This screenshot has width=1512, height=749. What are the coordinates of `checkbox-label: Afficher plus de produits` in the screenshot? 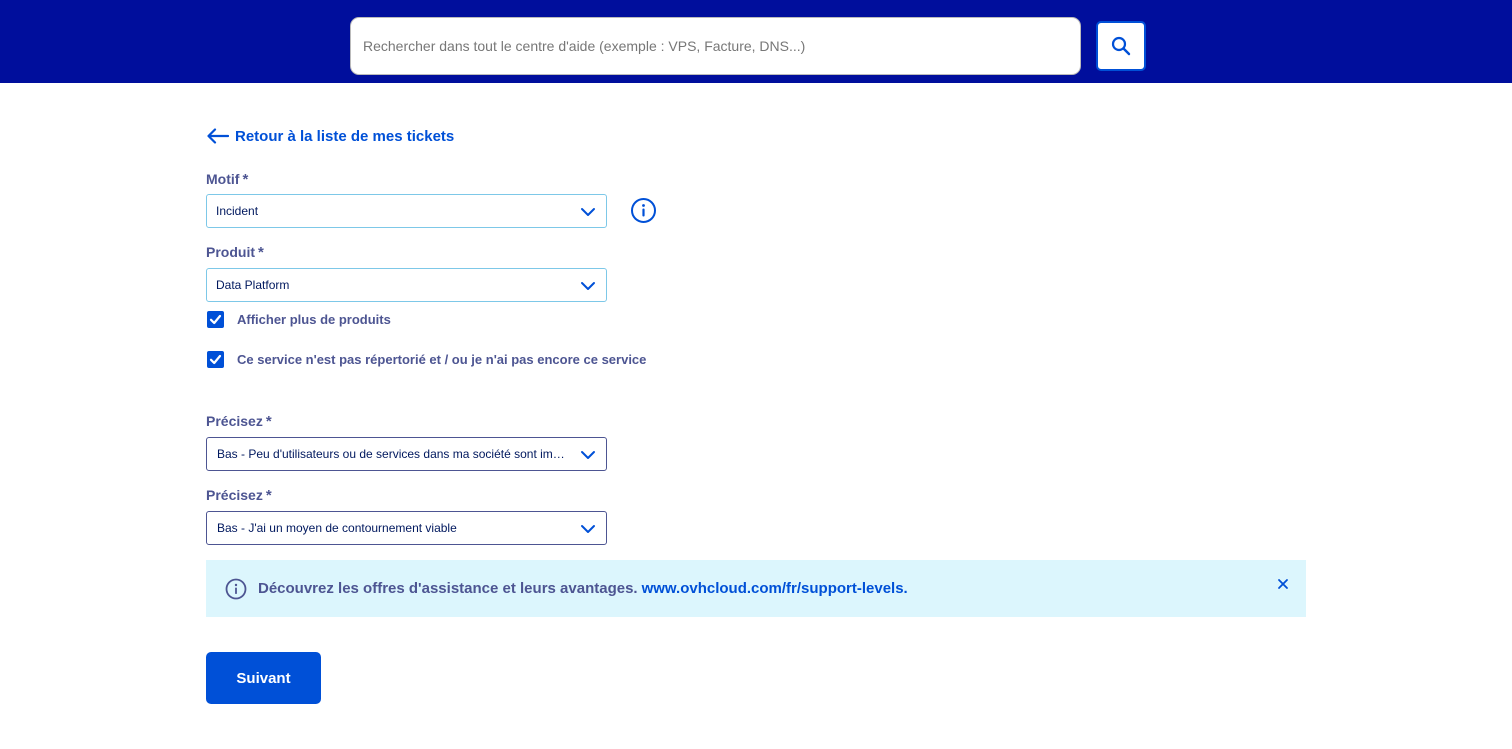 It's located at (314, 319).